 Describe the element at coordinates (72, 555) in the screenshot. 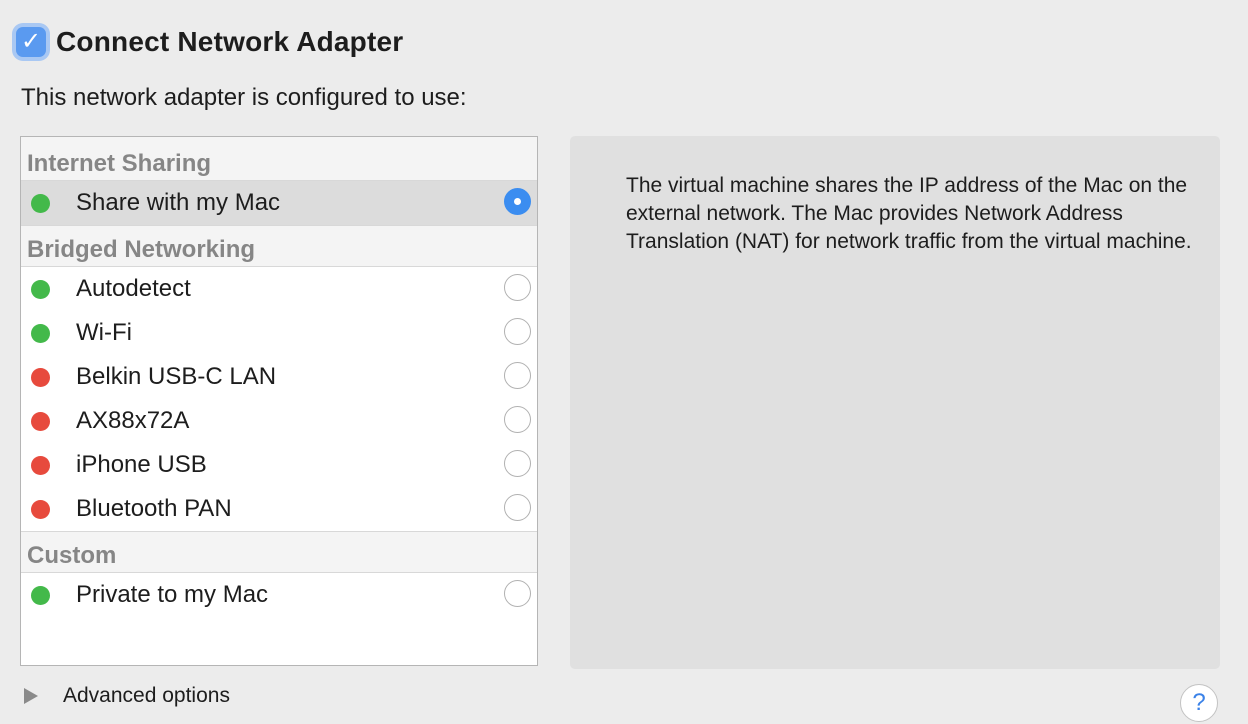

I see `group-header-label: Custom` at that location.